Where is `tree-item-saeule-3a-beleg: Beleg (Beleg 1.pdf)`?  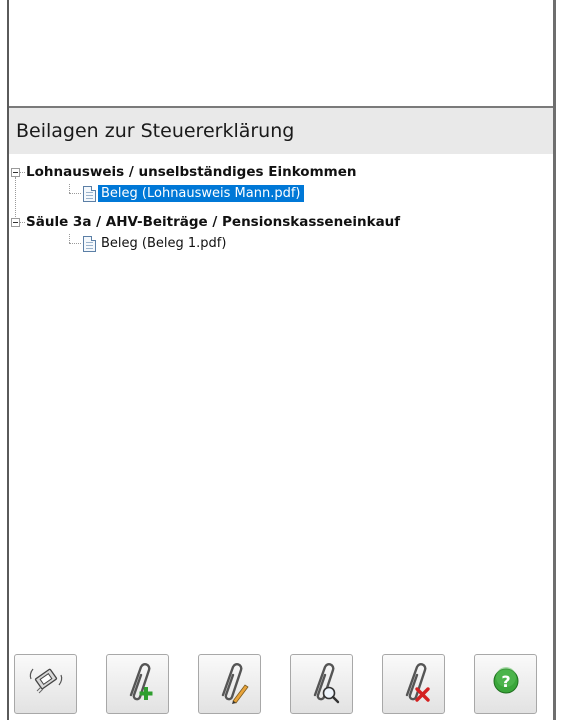 tree-item-saeule-3a-beleg: Beleg (Beleg 1.pdf) is located at coordinates (163, 243).